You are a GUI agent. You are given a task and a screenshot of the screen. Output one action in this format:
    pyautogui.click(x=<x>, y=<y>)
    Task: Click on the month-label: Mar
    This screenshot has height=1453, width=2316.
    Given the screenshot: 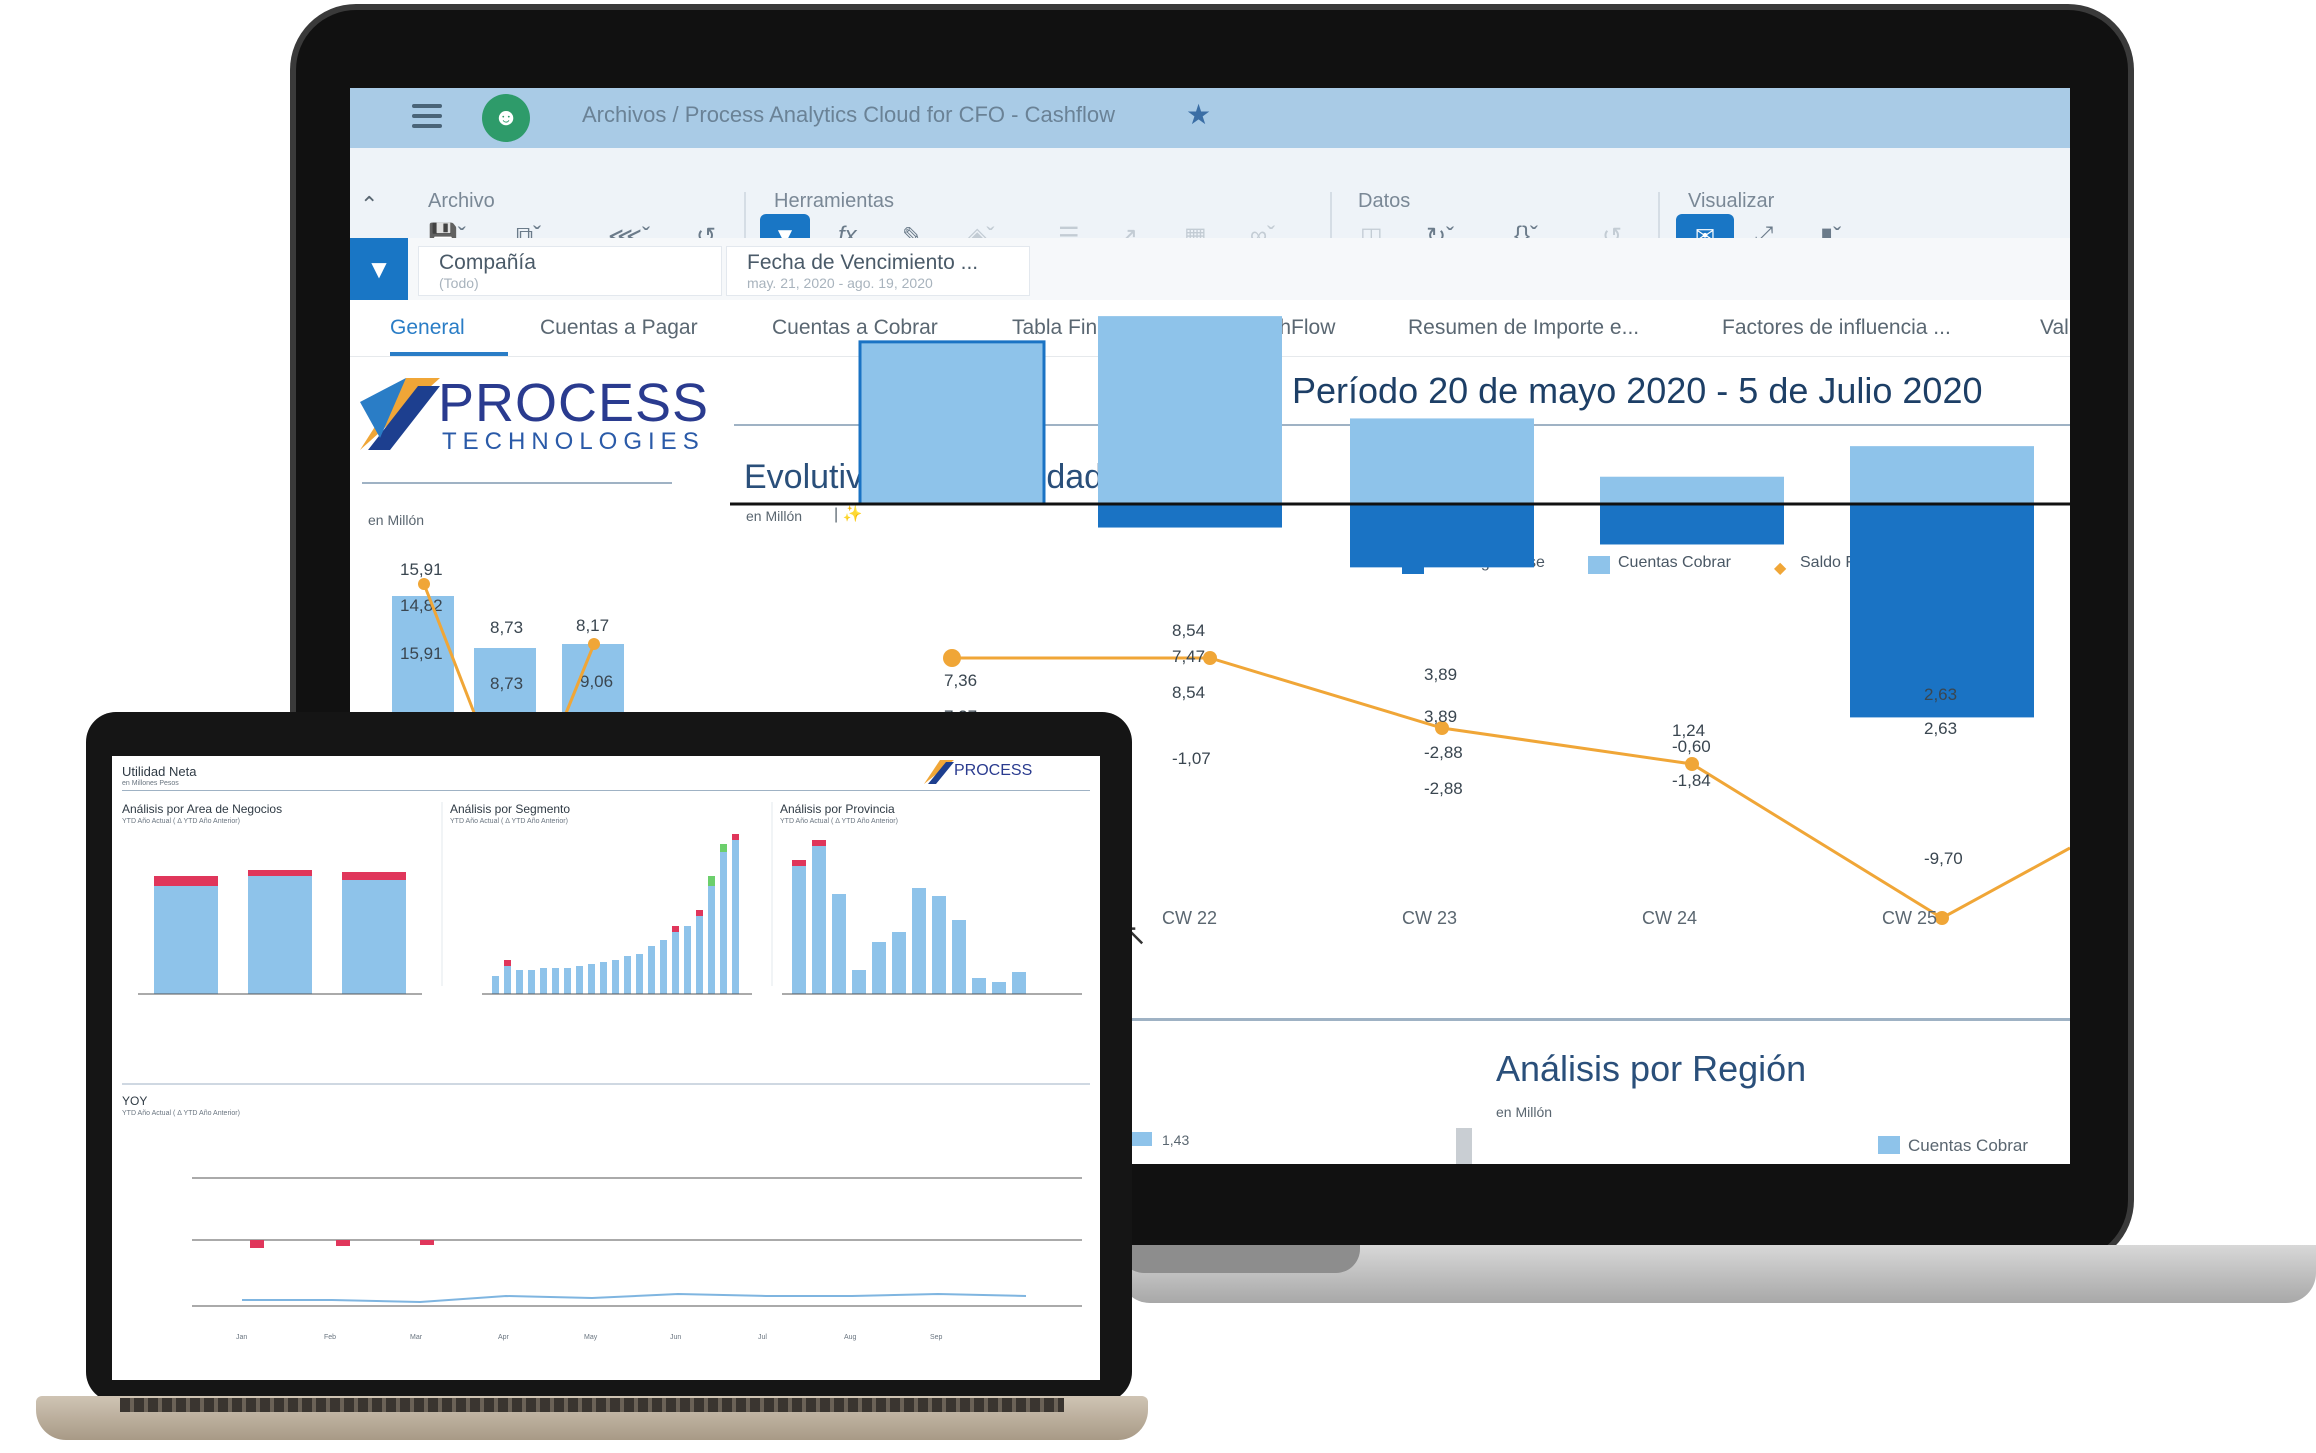 What is the action you would take?
    pyautogui.click(x=416, y=1337)
    